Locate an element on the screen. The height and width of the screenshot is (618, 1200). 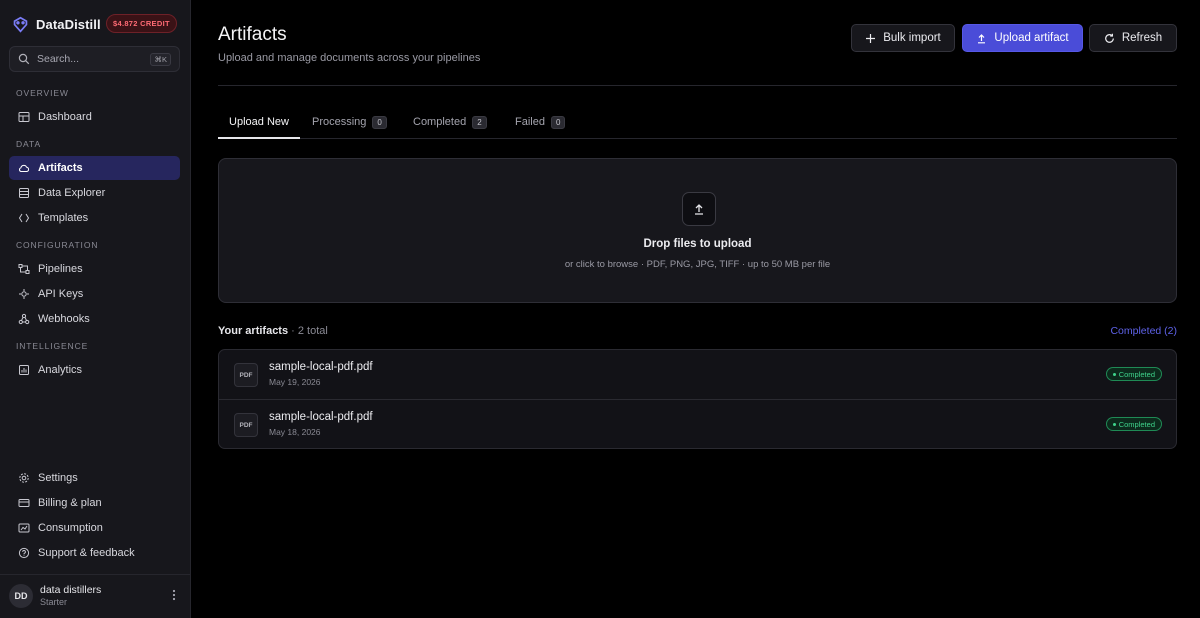
plus-icon is located at coordinates (871, 38).